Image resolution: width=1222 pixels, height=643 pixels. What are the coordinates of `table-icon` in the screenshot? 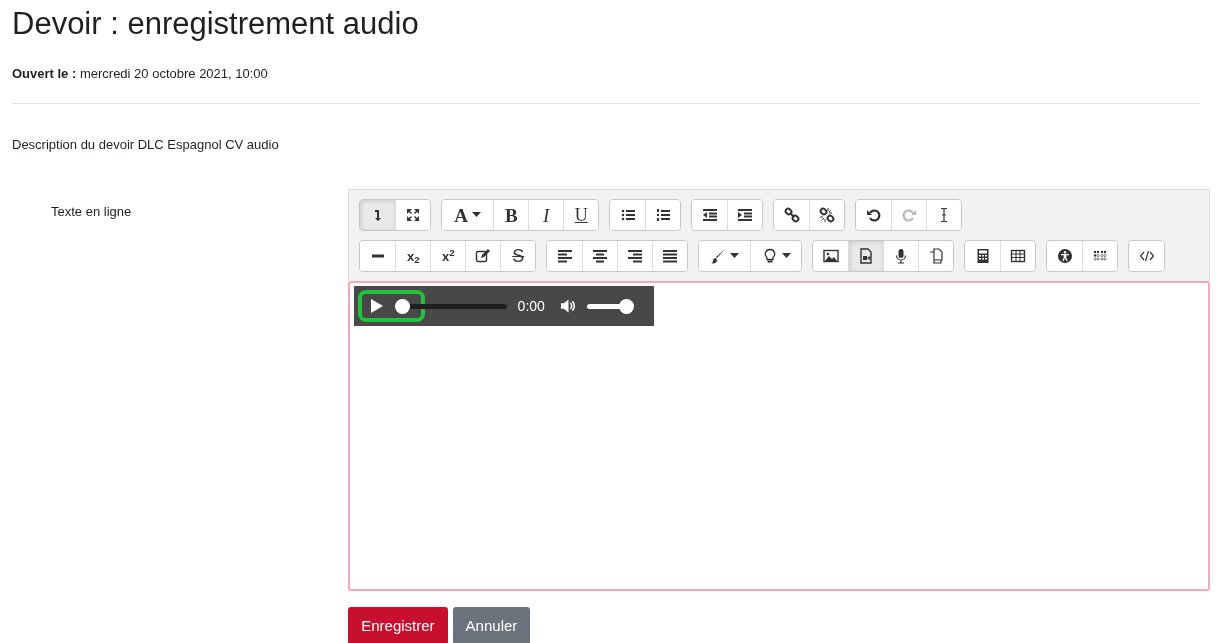 It's located at (1018, 256).